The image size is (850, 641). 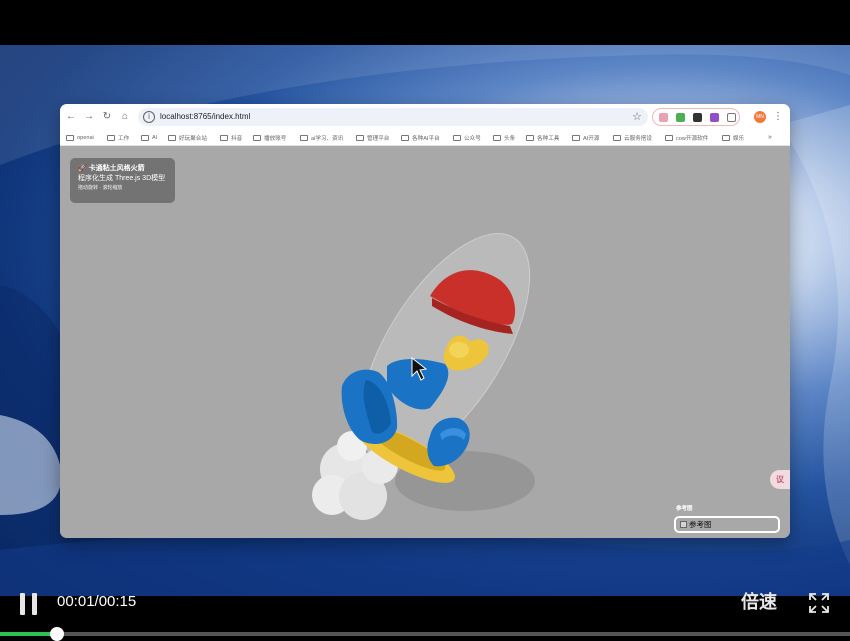 I want to click on reference-label: 参考图, so click(x=684, y=509).